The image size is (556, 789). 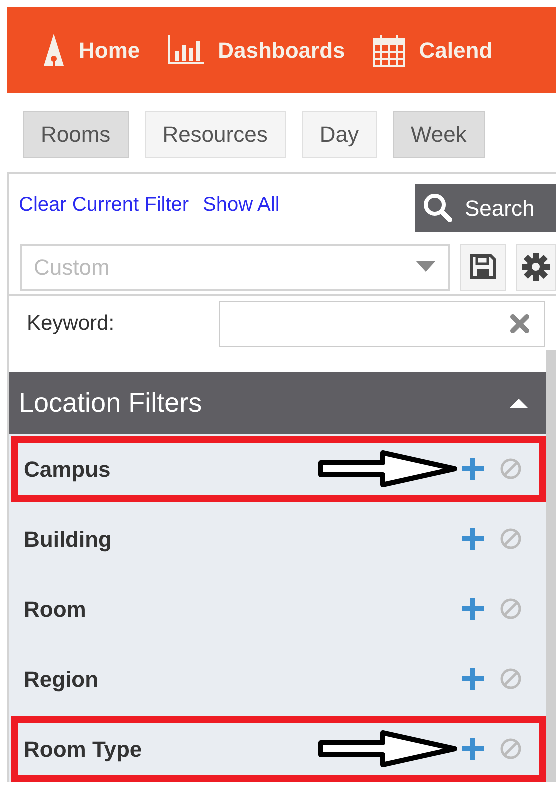 What do you see at coordinates (257, 50) in the screenshot?
I see `nav-link: Dashboards` at bounding box center [257, 50].